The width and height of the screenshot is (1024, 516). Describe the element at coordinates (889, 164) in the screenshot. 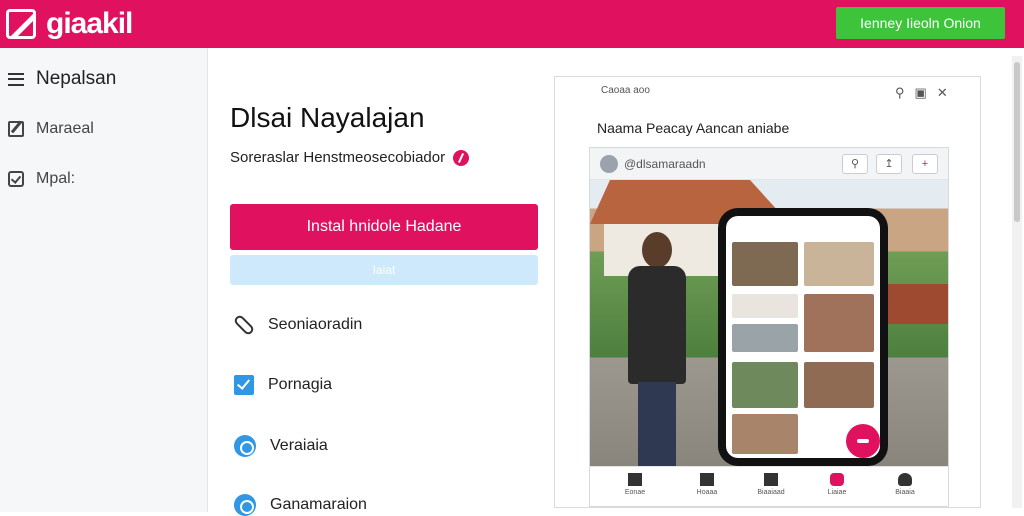

I see `upload-icon: ↥` at that location.